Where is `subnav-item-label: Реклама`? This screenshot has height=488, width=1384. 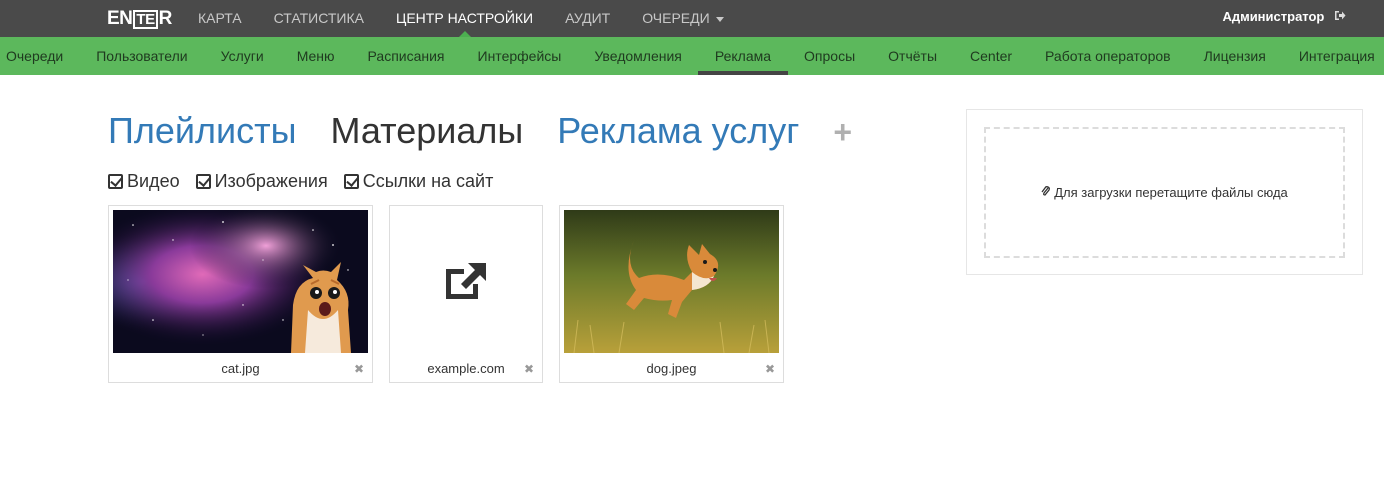
subnav-item-label: Реклама is located at coordinates (743, 56).